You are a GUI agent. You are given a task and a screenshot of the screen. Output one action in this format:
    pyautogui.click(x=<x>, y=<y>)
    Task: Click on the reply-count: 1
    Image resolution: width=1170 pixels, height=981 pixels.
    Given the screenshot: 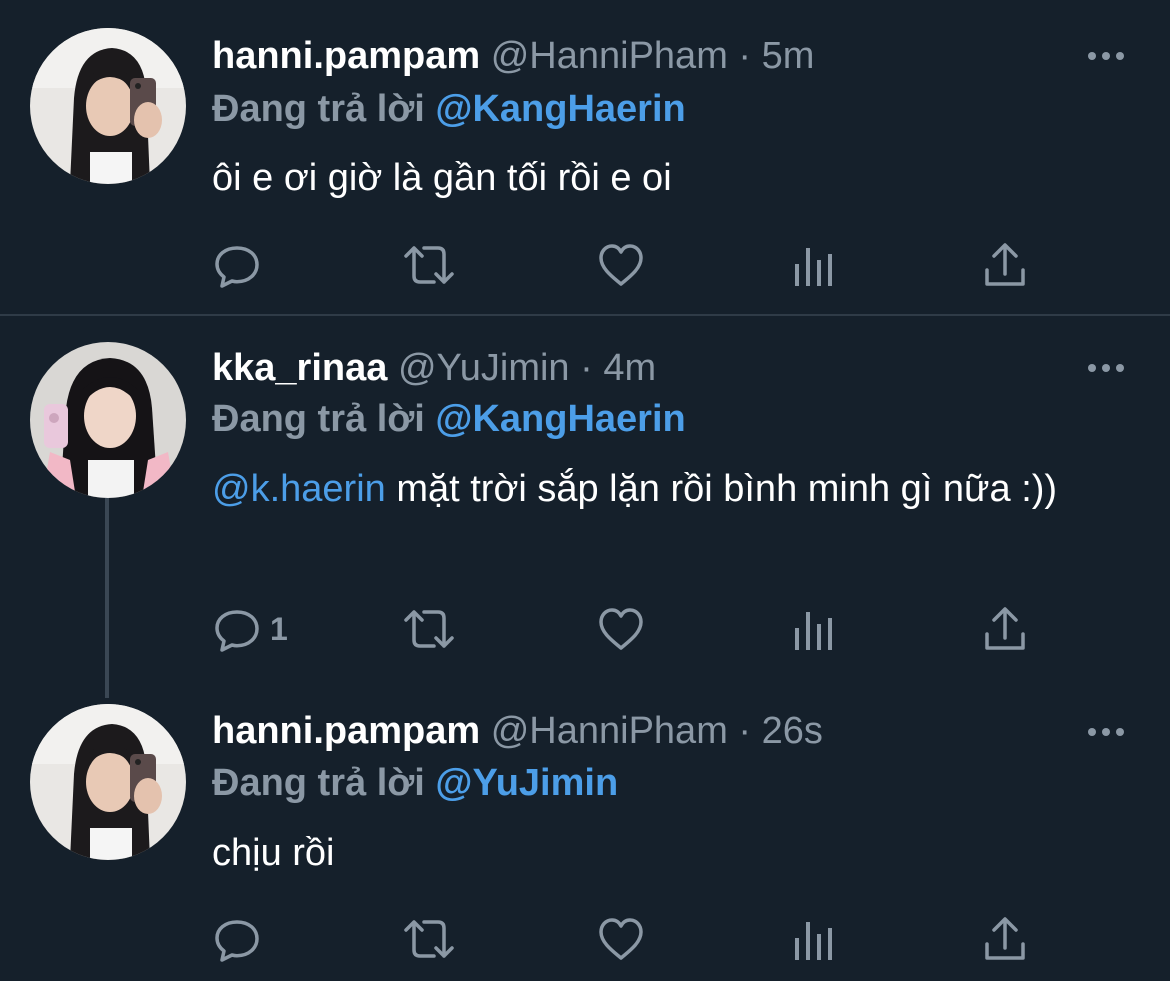 What is the action you would take?
    pyautogui.click(x=279, y=628)
    